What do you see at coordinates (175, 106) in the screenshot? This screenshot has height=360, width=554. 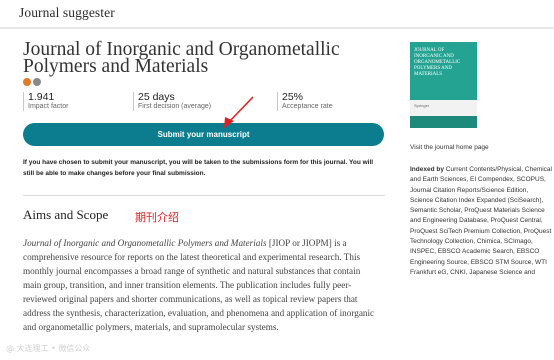 I see `metric-label: First decision (average)` at bounding box center [175, 106].